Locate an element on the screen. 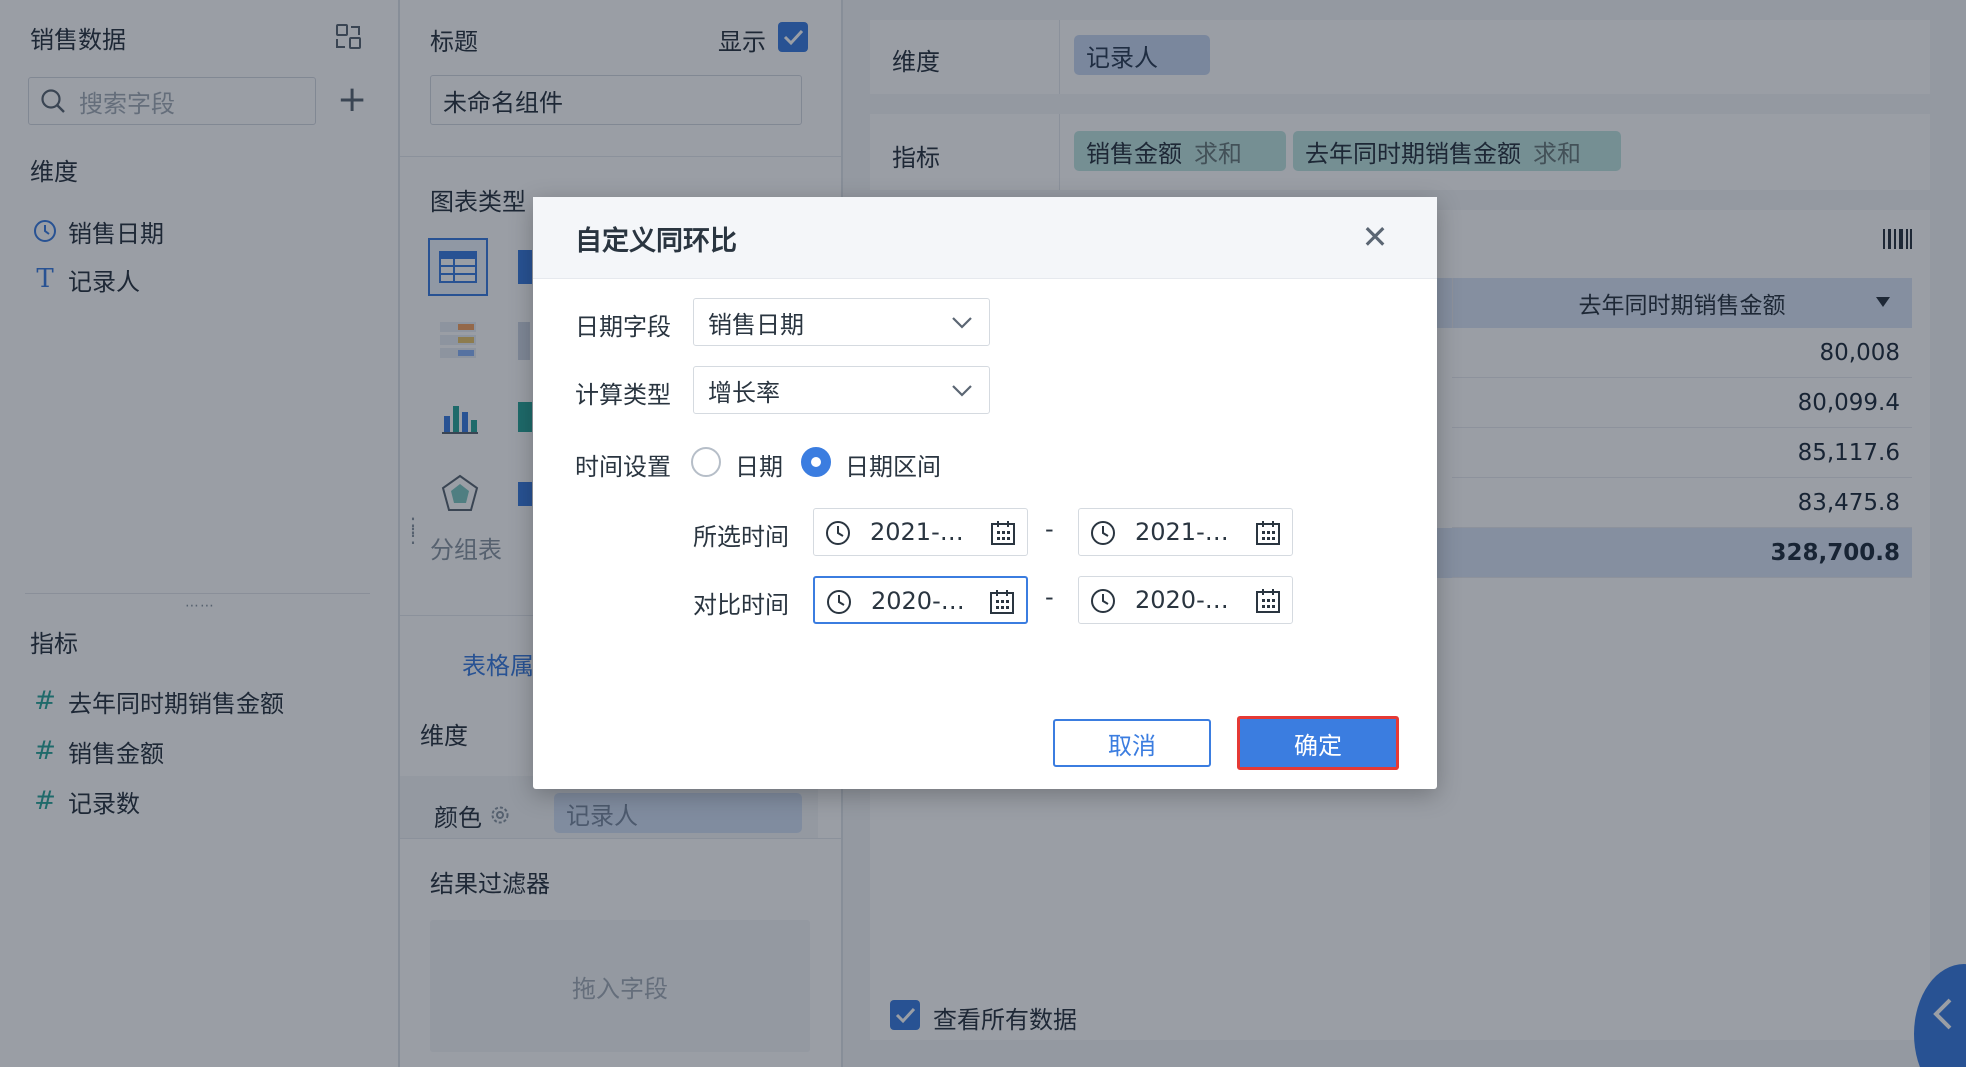  cancel-button: 取消 is located at coordinates (1132, 743).